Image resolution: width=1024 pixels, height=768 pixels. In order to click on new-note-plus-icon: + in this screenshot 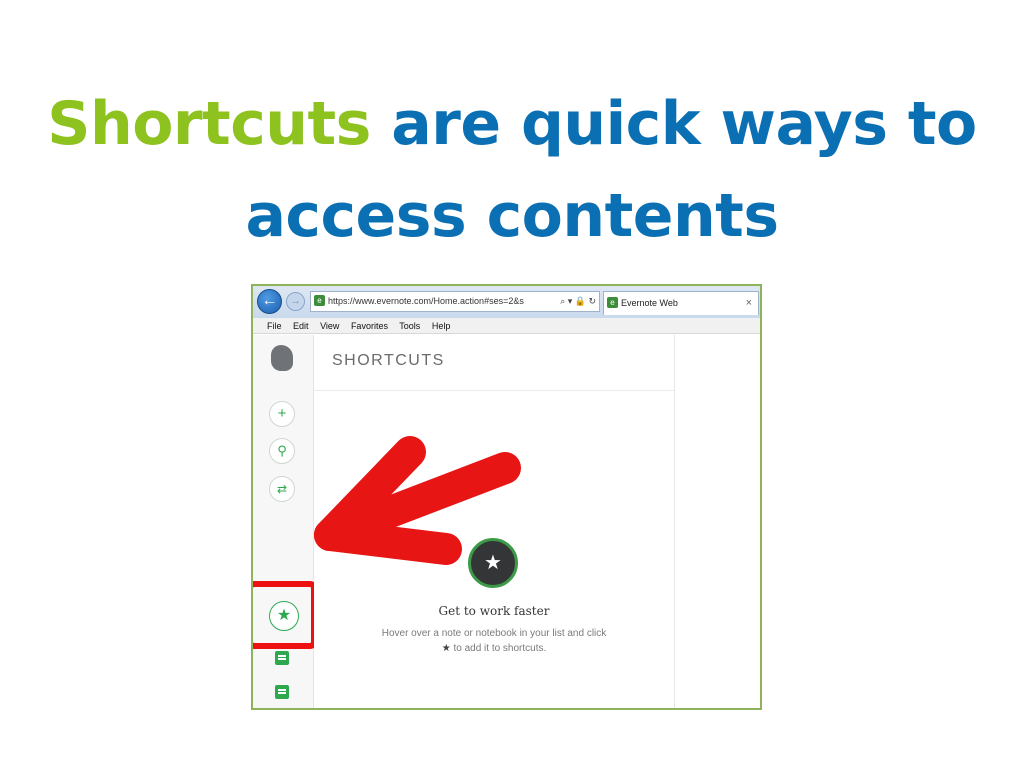, I will do `click(282, 414)`.